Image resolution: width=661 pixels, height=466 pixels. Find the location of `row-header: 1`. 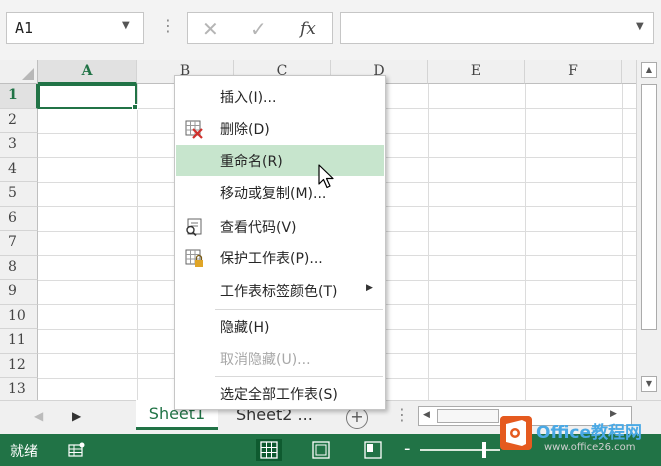

row-header: 1 is located at coordinates (19, 96).